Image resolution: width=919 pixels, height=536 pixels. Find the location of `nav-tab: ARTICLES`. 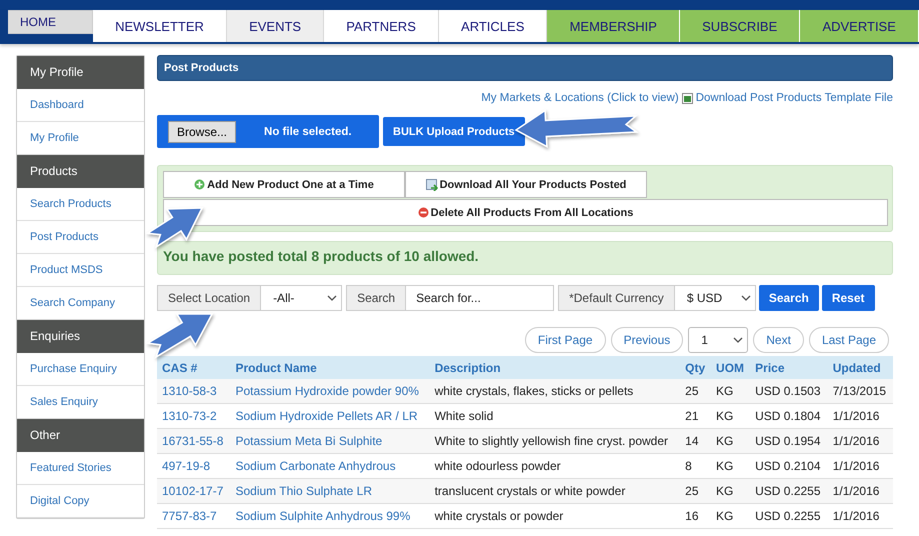

nav-tab: ARTICLES is located at coordinates (493, 26).